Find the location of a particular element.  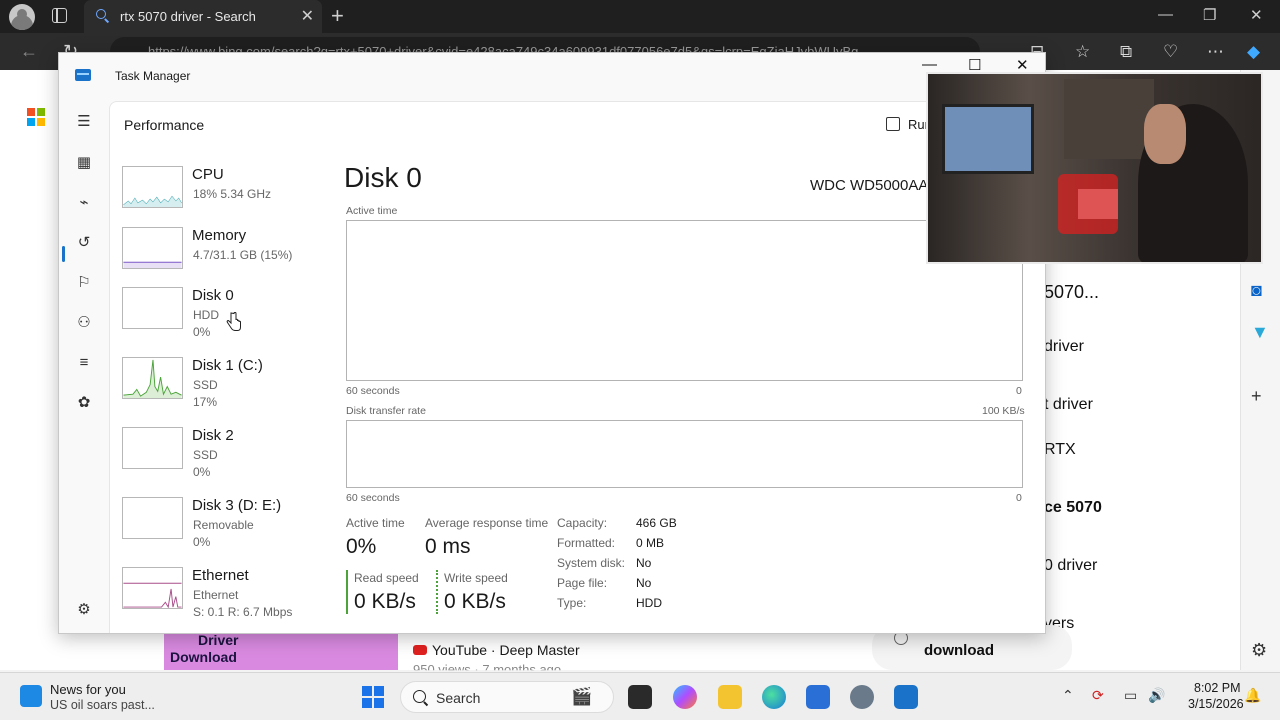

notifications-icon: 🔔 is located at coordinates (1252, 695).